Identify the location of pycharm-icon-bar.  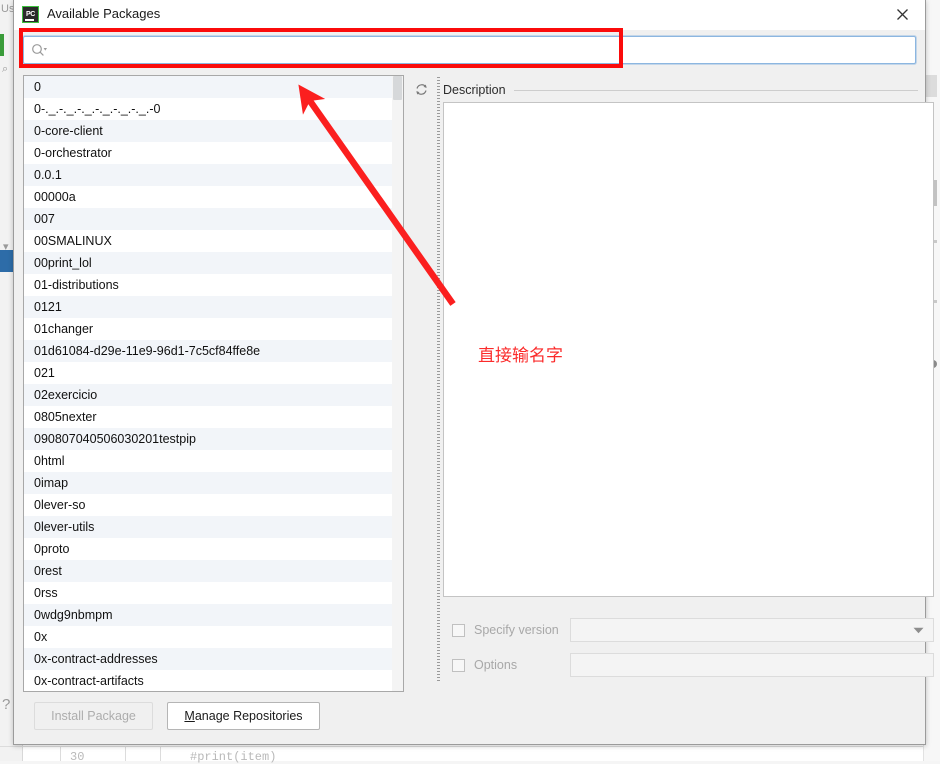
(29, 19).